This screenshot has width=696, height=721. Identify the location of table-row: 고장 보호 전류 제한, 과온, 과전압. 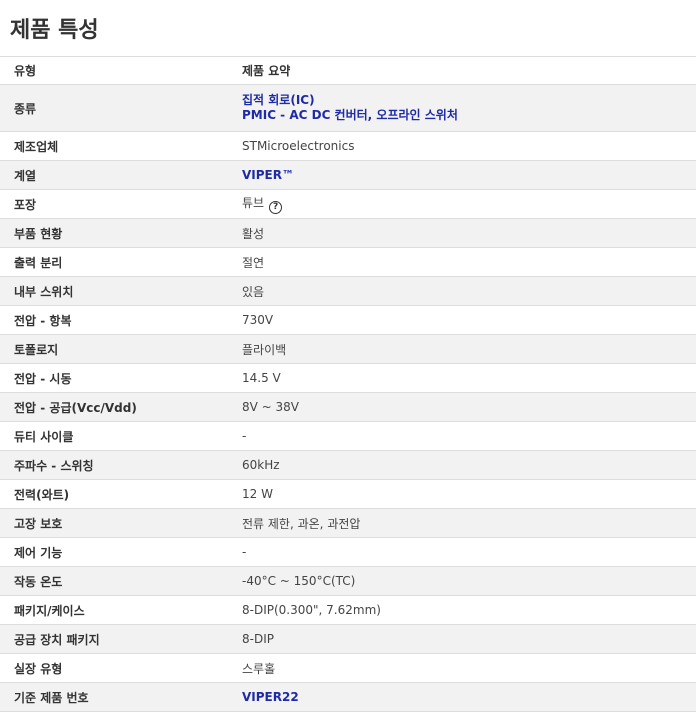
(348, 523).